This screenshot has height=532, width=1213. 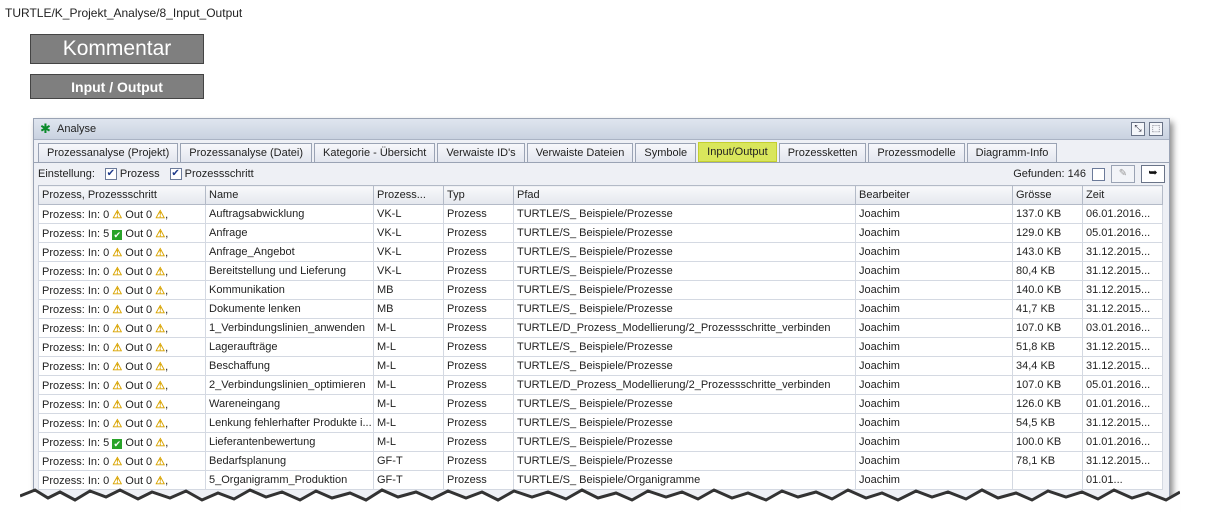 I want to click on column-header: Typ, so click(x=478, y=195).